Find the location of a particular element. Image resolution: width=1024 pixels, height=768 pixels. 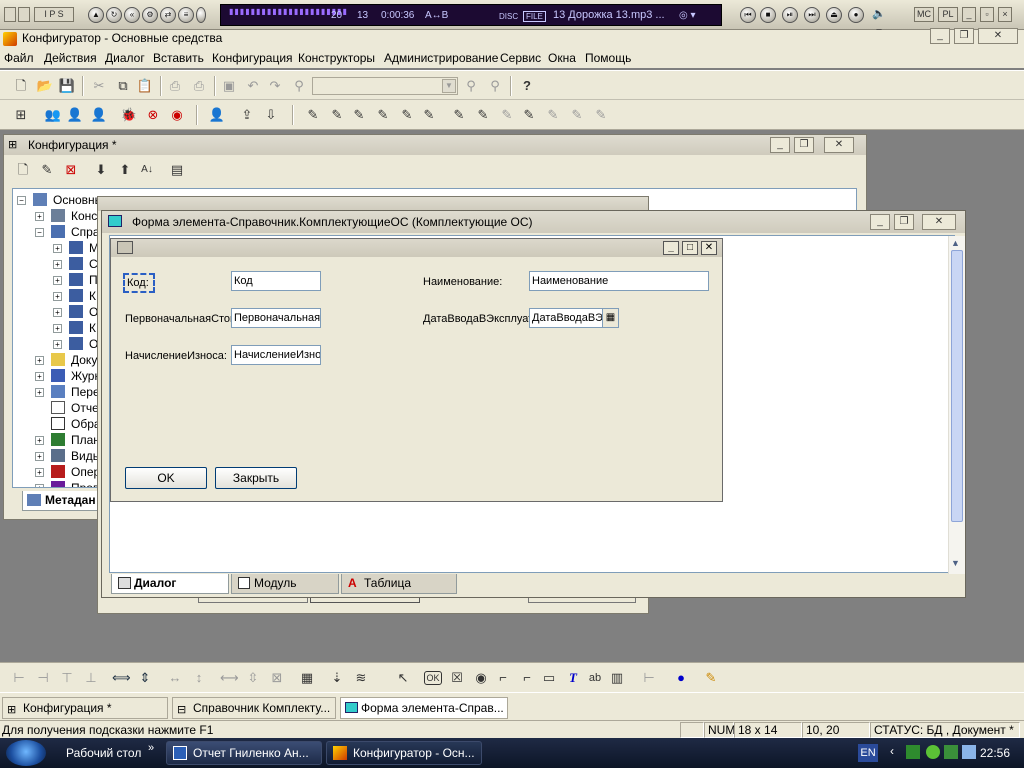

select-all-icon: ▣ is located at coordinates (229, 86).